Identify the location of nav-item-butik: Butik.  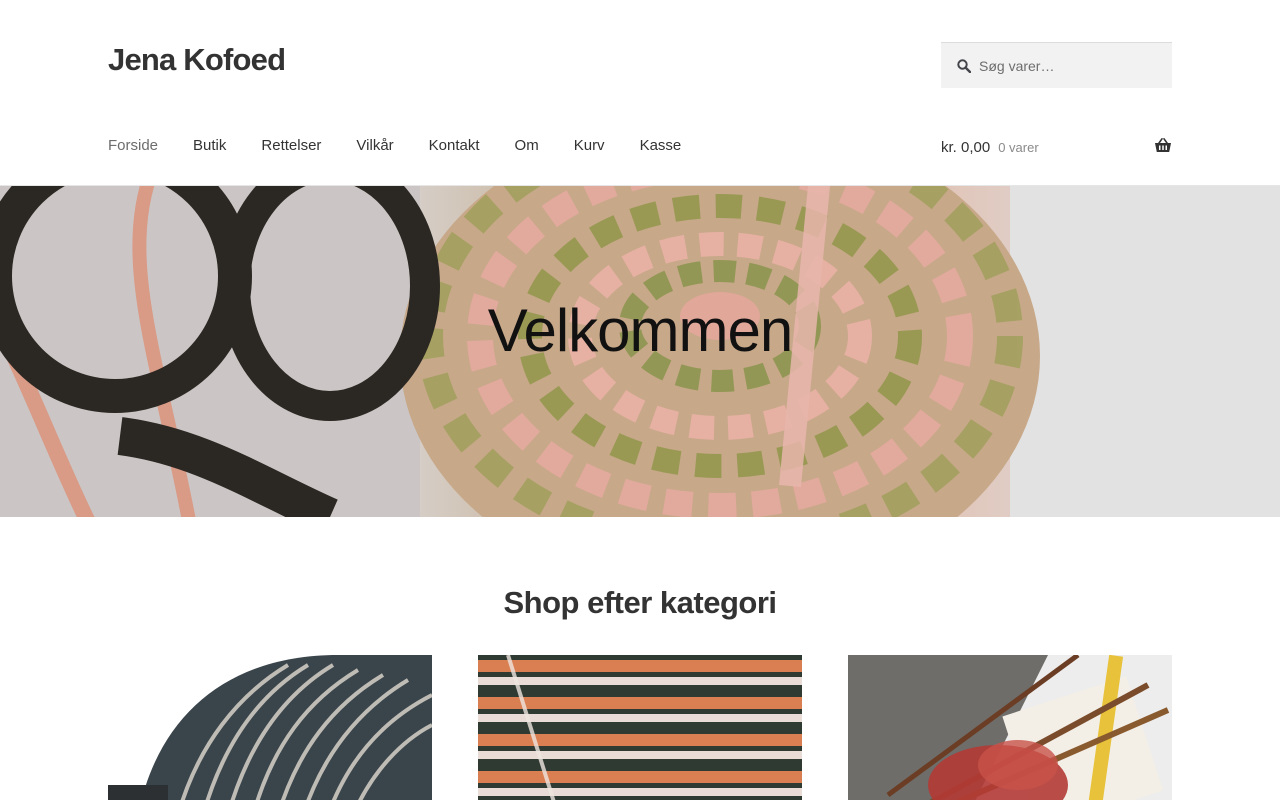
(209, 146).